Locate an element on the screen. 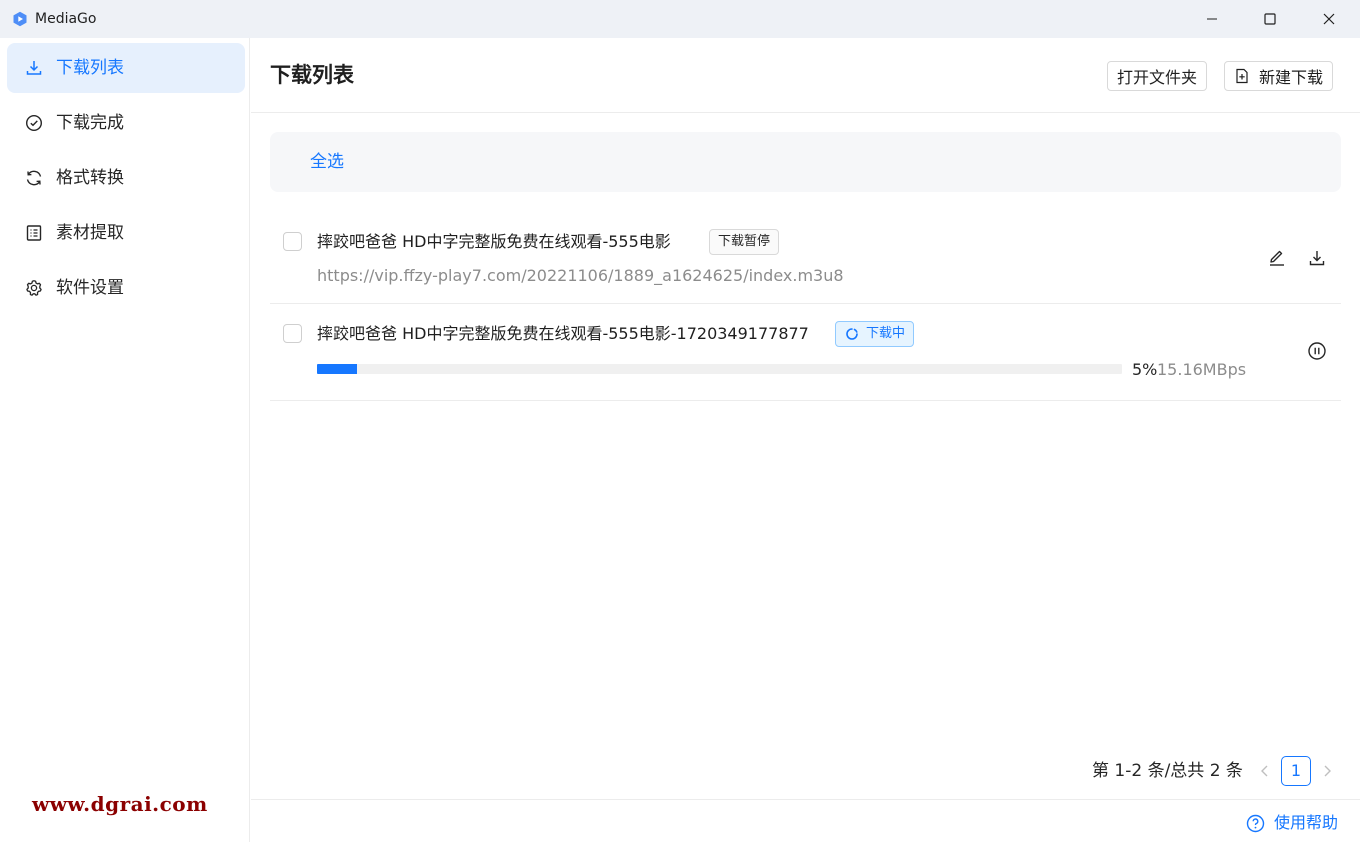 The image size is (1360, 842). selection-toolbar: 全选 is located at coordinates (805, 162).